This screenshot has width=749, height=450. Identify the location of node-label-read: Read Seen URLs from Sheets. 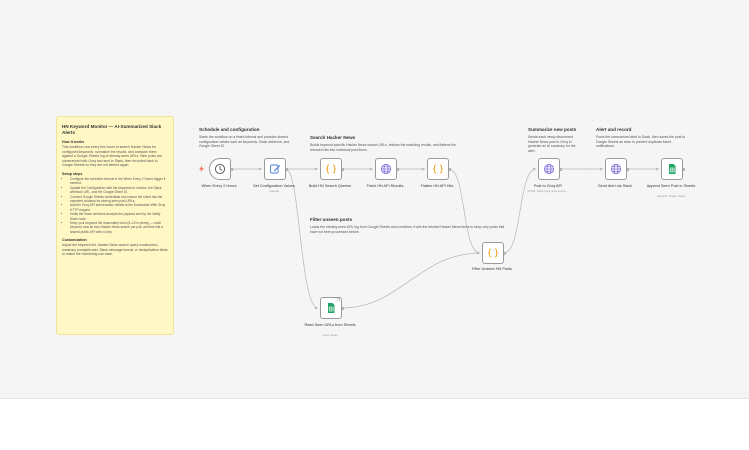
(330, 325).